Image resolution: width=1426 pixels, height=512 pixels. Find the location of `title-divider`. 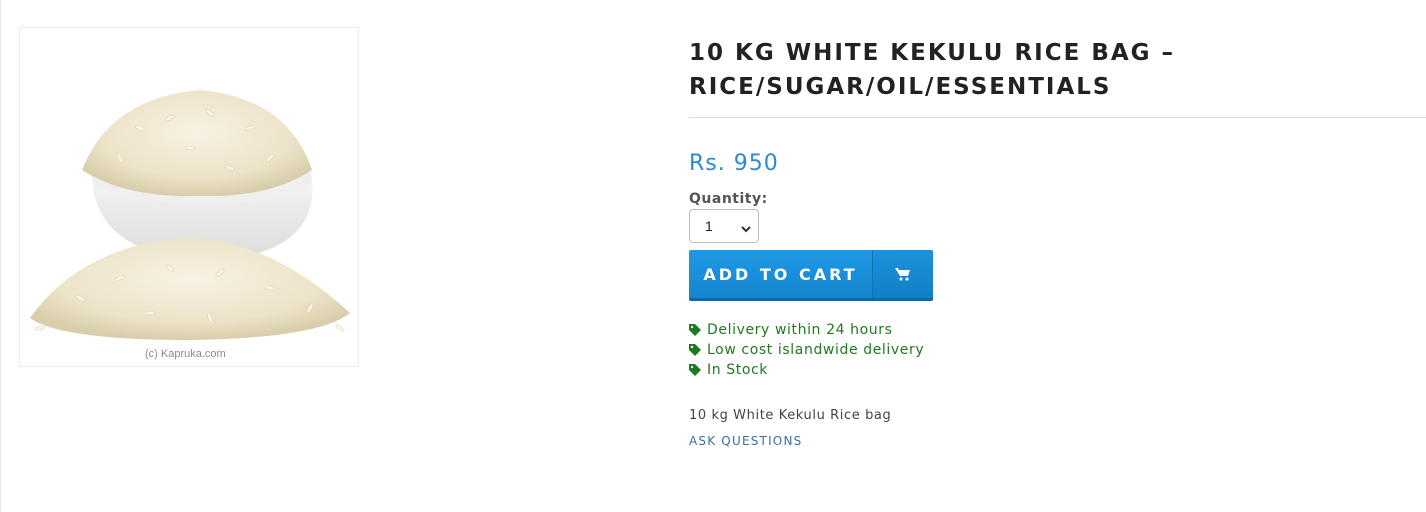

title-divider is located at coordinates (1057, 117).